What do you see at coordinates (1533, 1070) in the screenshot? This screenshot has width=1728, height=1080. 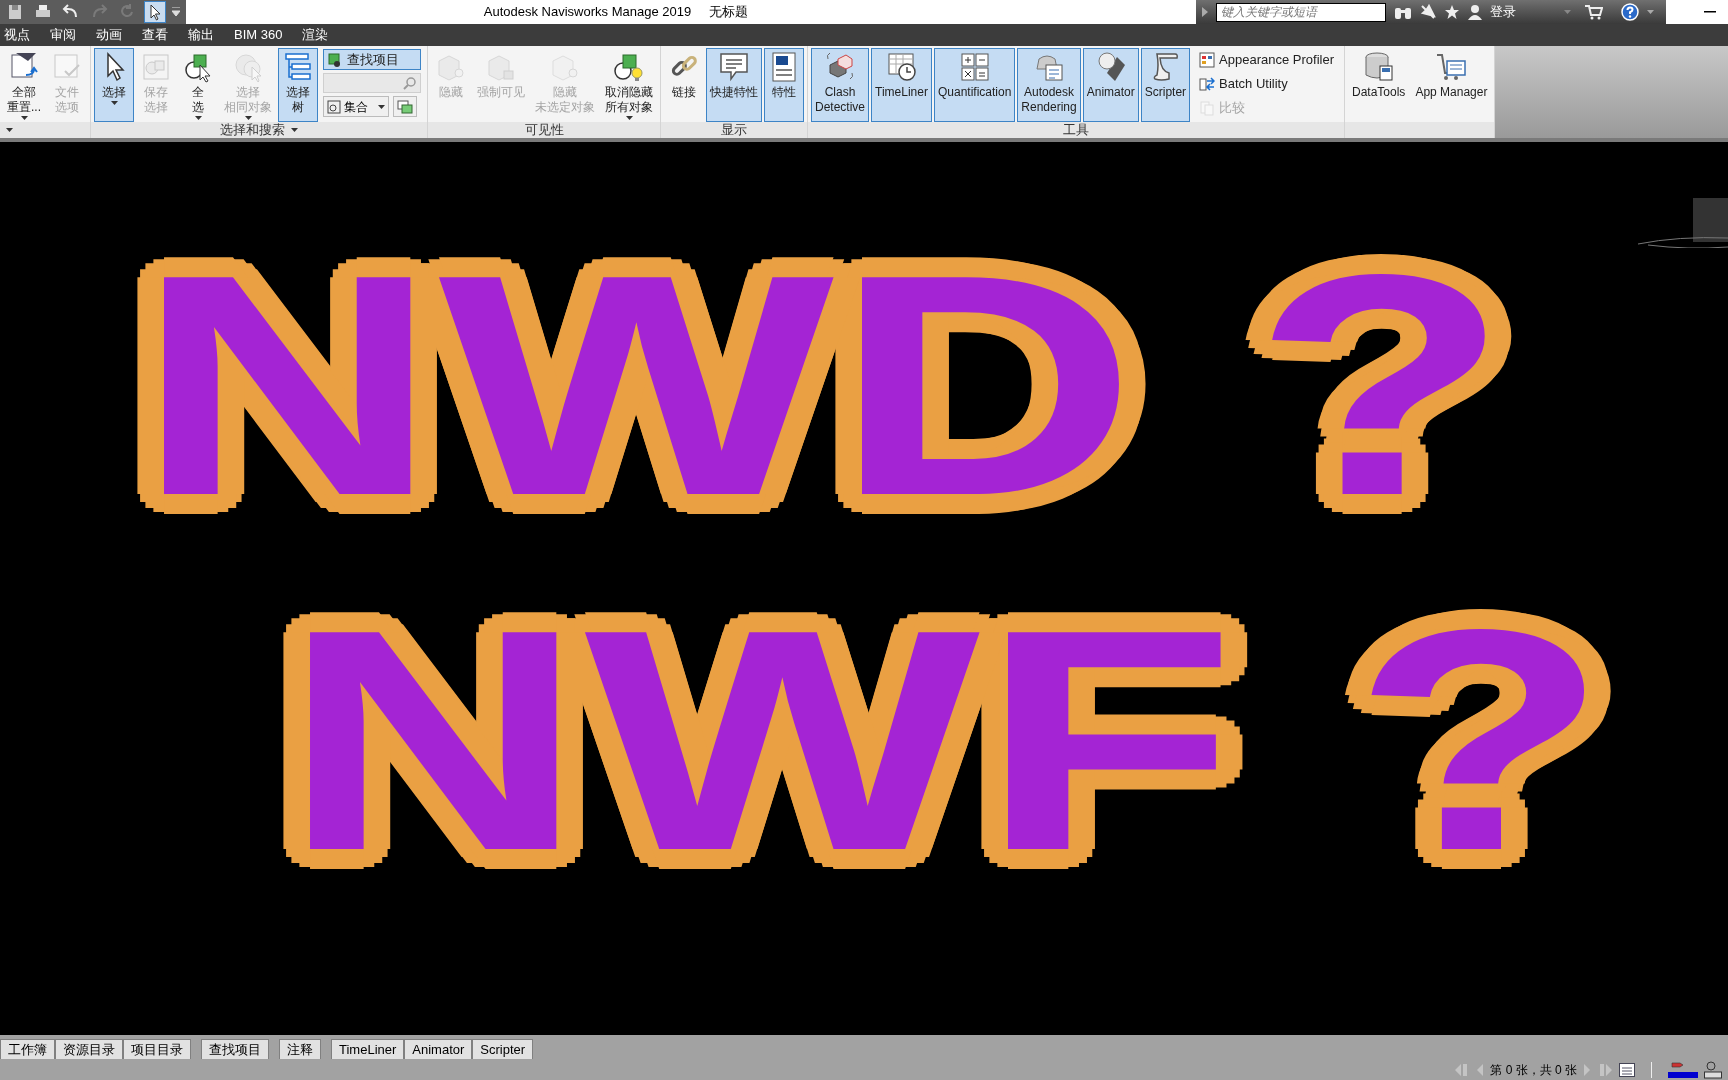 I see `page-count: 第 0 张，共 0 张` at bounding box center [1533, 1070].